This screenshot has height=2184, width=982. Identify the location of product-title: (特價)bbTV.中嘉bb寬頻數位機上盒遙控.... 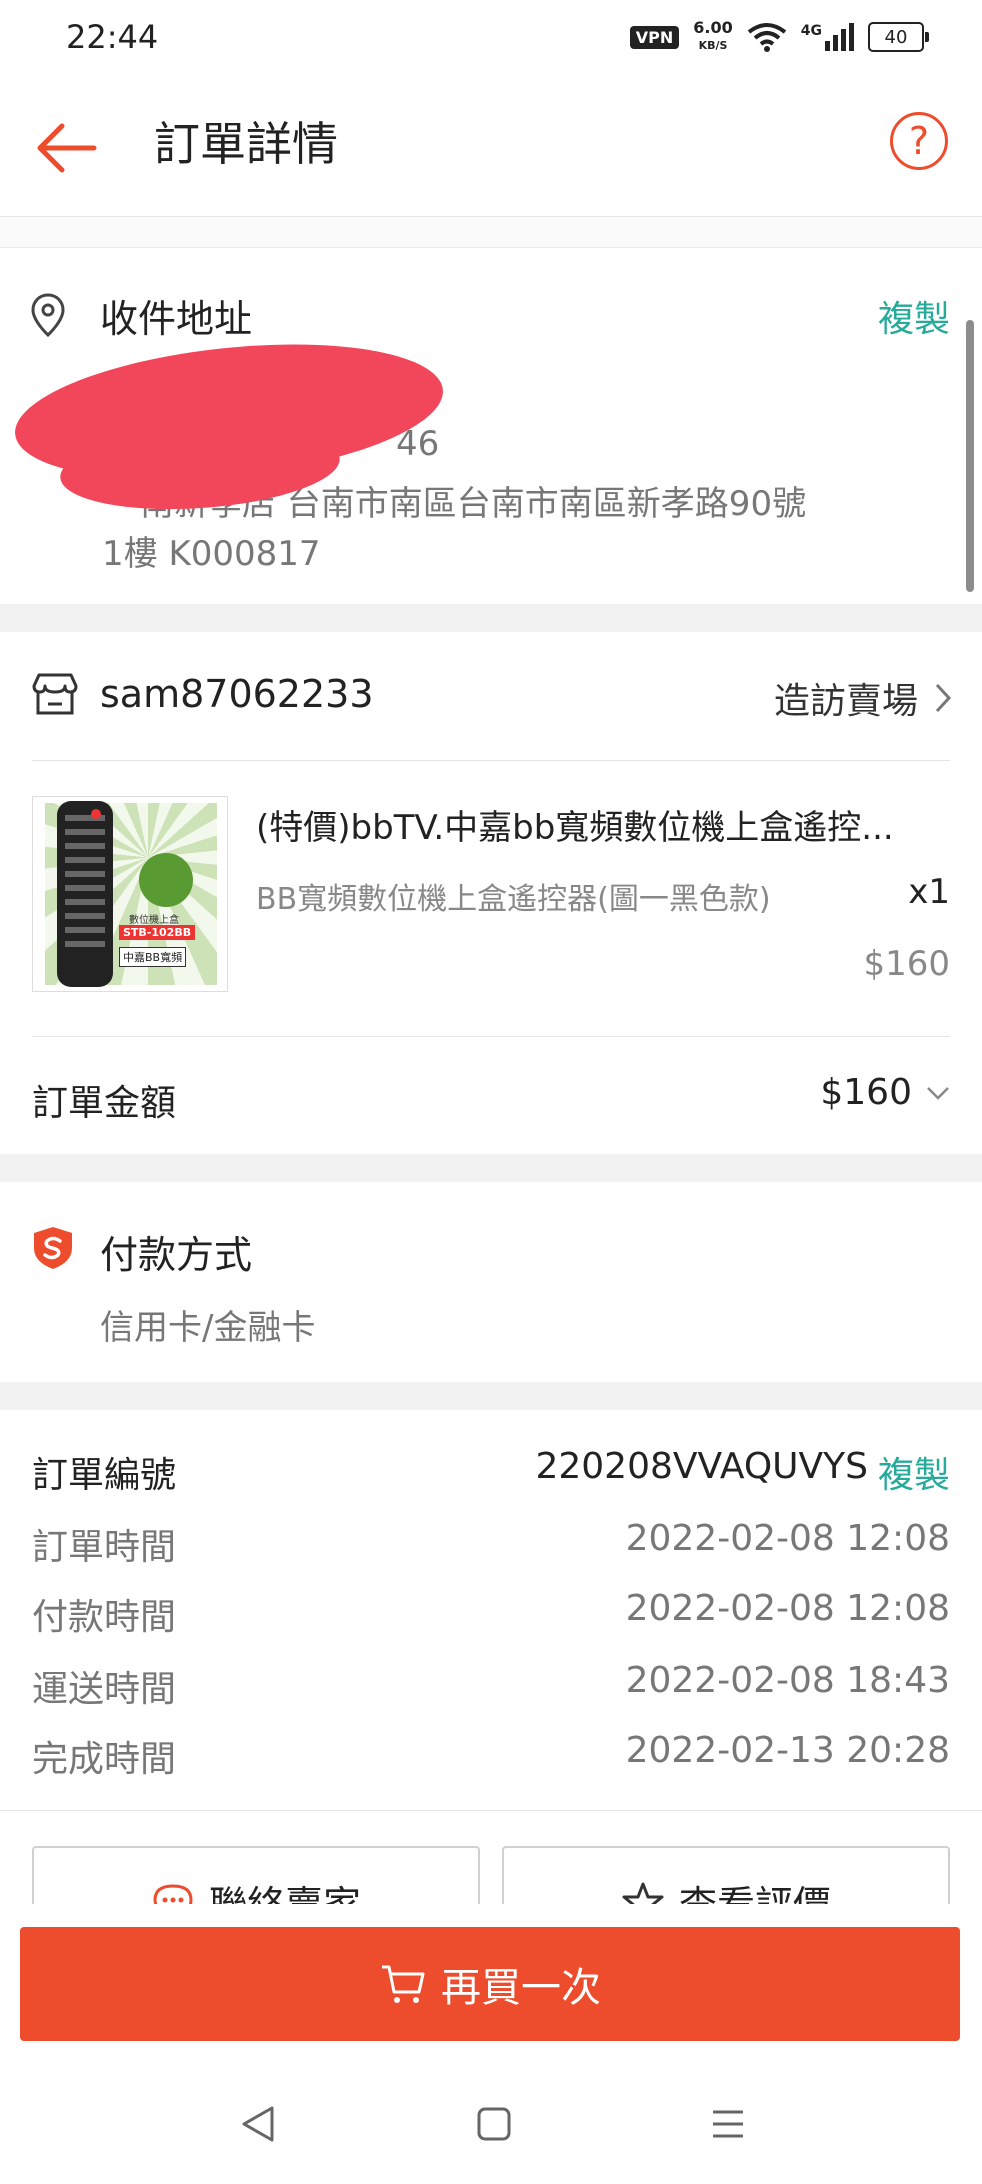
(604, 824).